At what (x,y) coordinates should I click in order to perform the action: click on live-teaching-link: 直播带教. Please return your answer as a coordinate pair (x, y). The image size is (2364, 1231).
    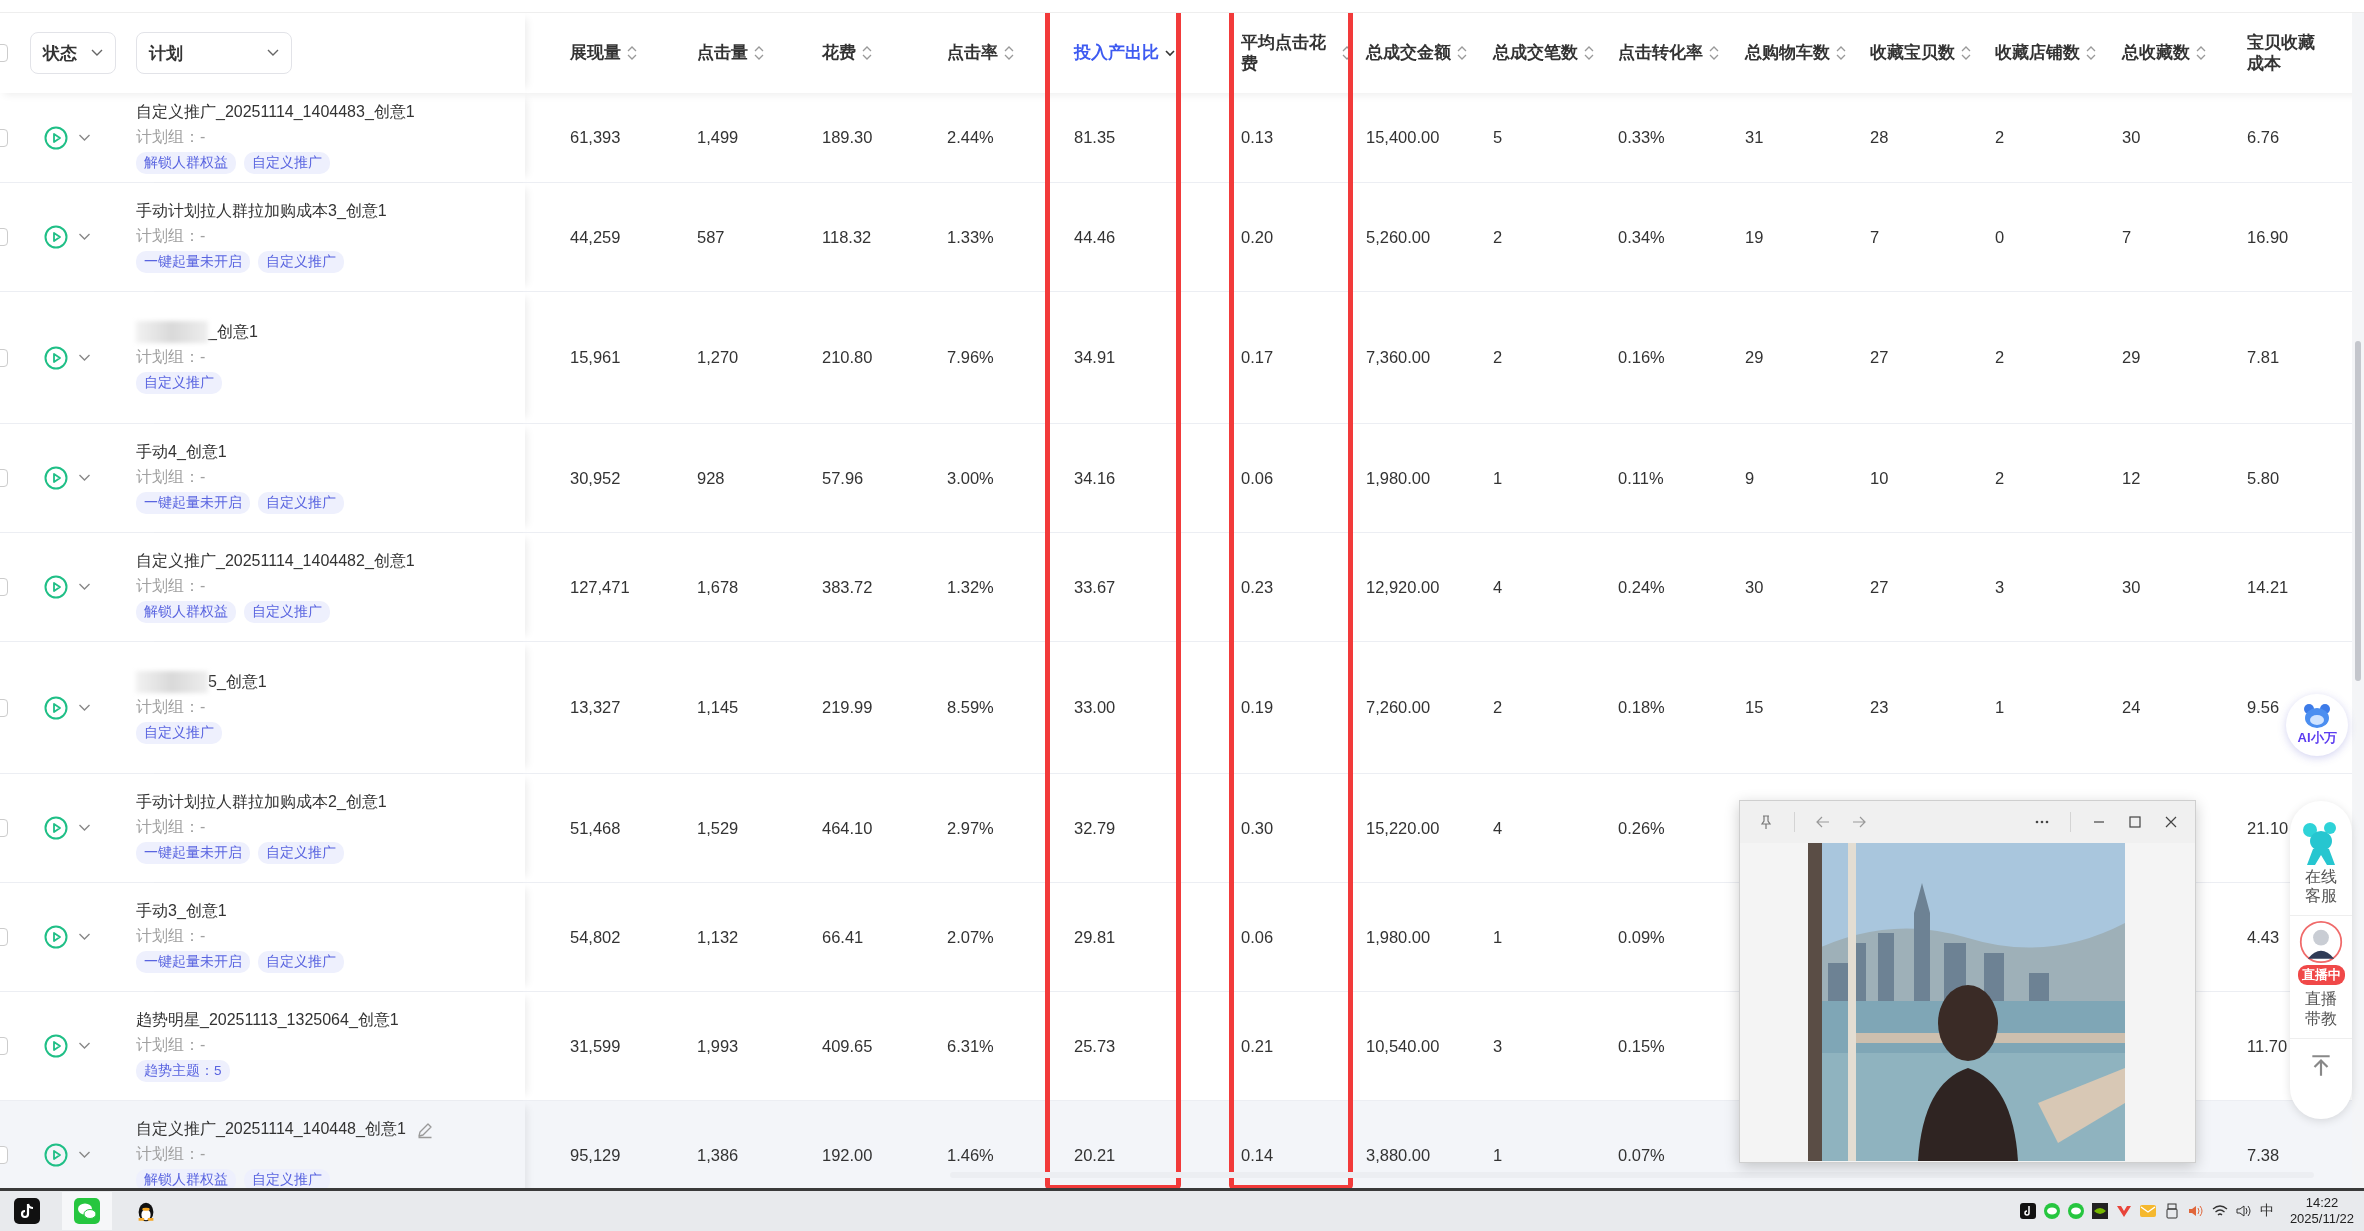
    Looking at the image, I should click on (2321, 1008).